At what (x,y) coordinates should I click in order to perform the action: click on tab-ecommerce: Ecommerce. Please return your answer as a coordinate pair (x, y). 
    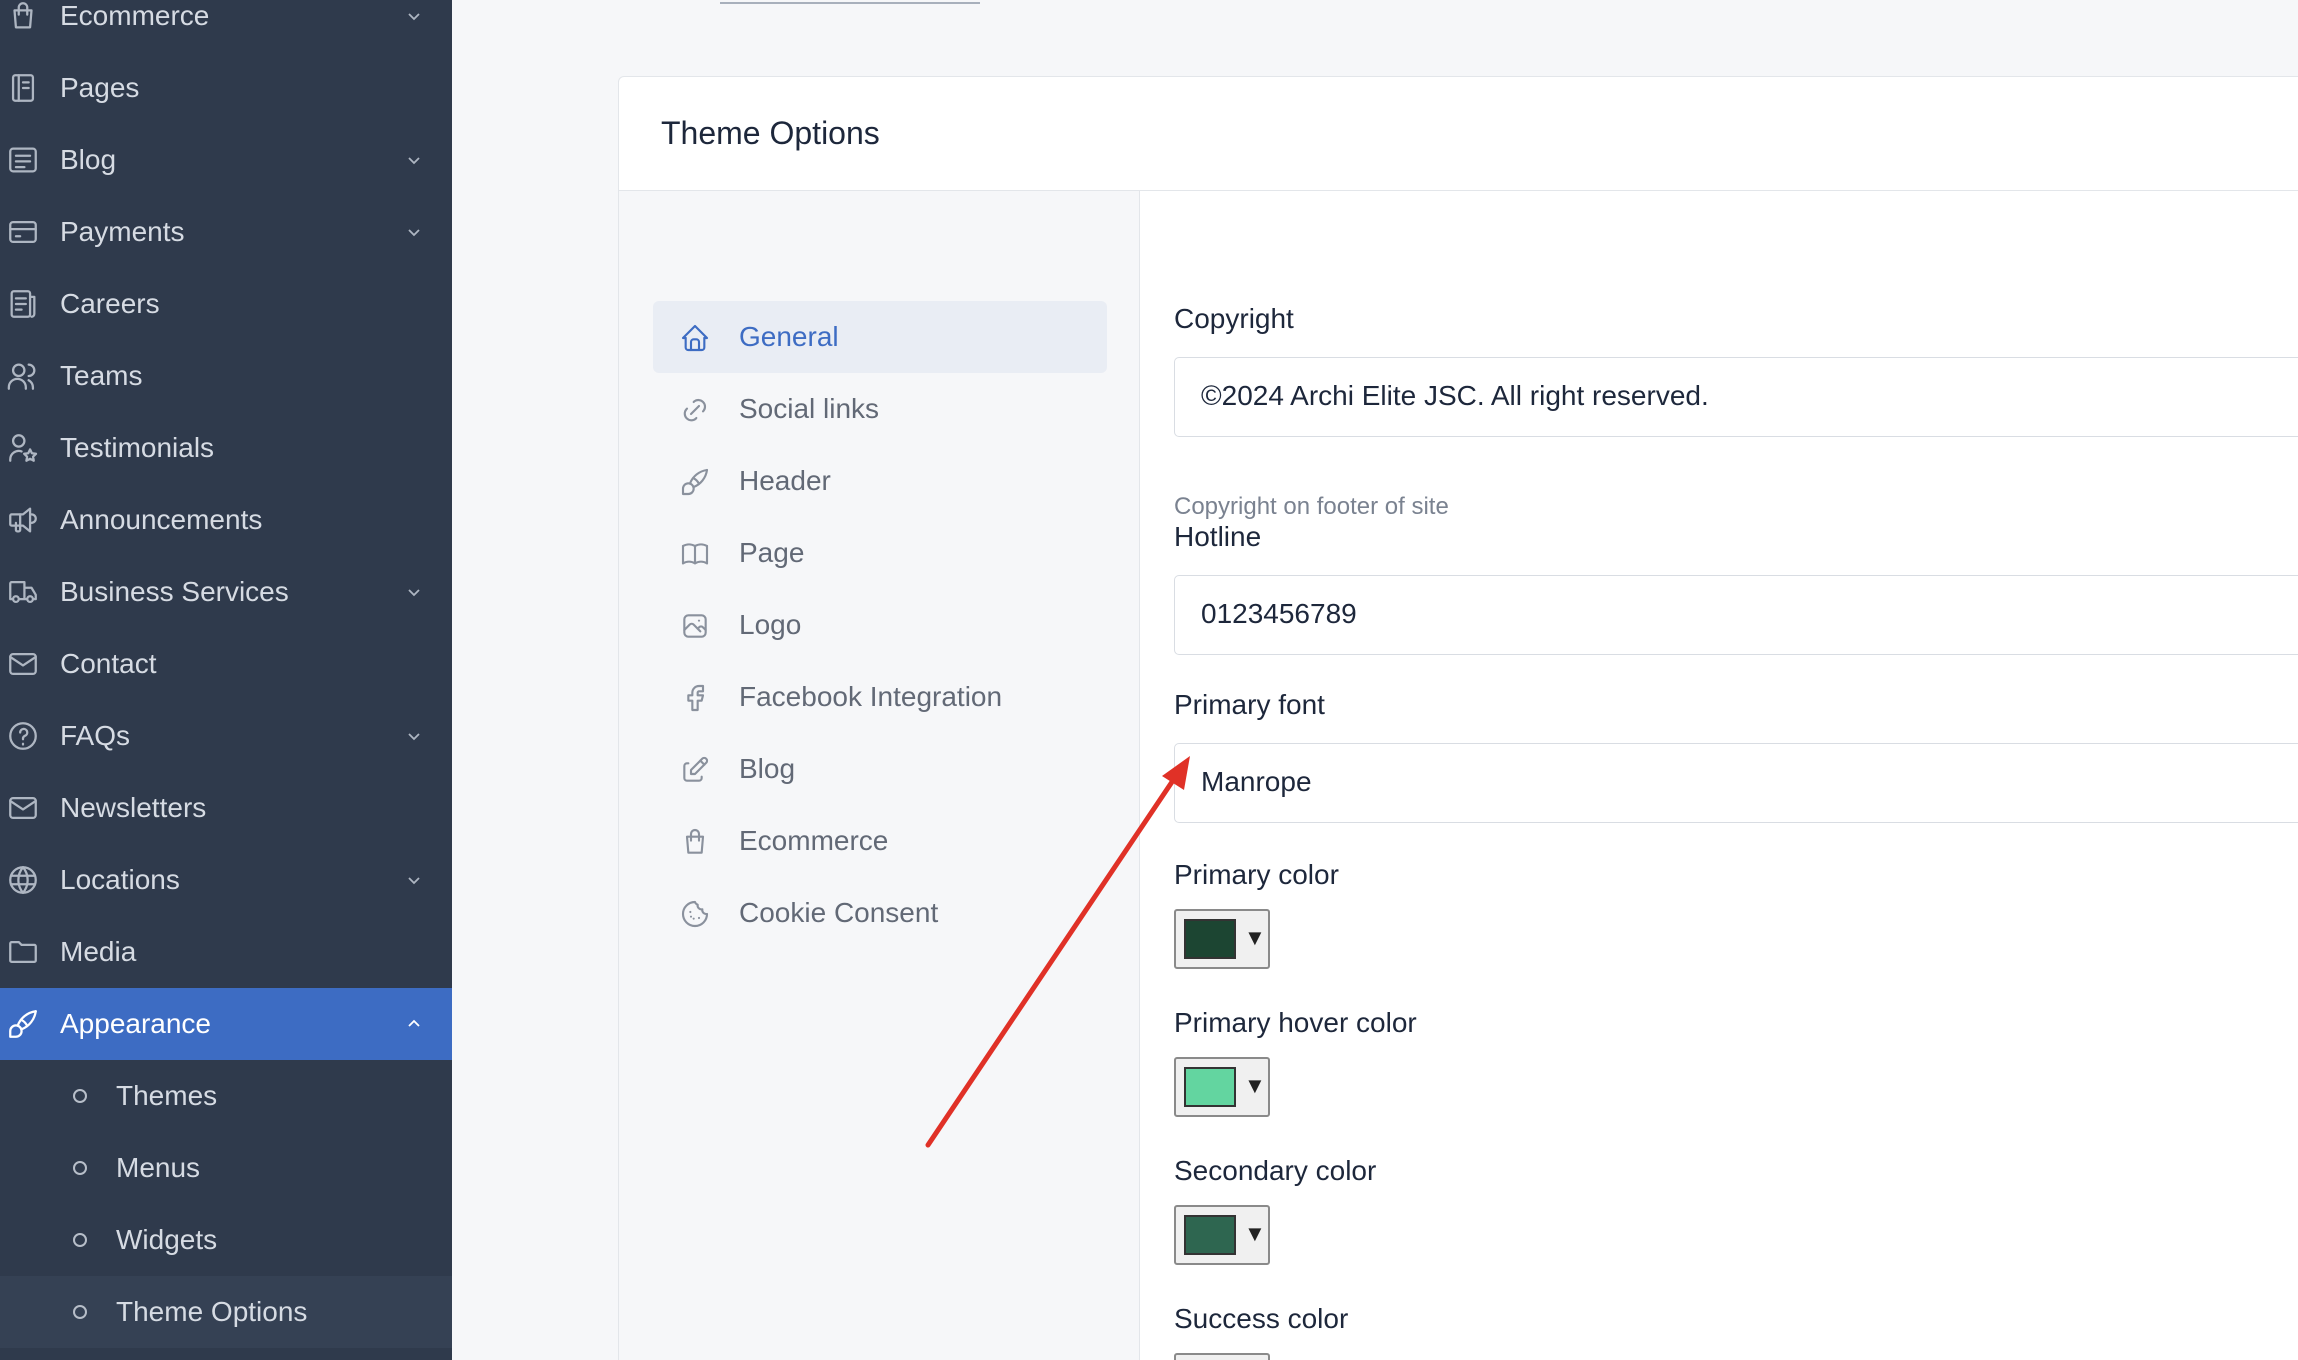
    Looking at the image, I should click on (880, 841).